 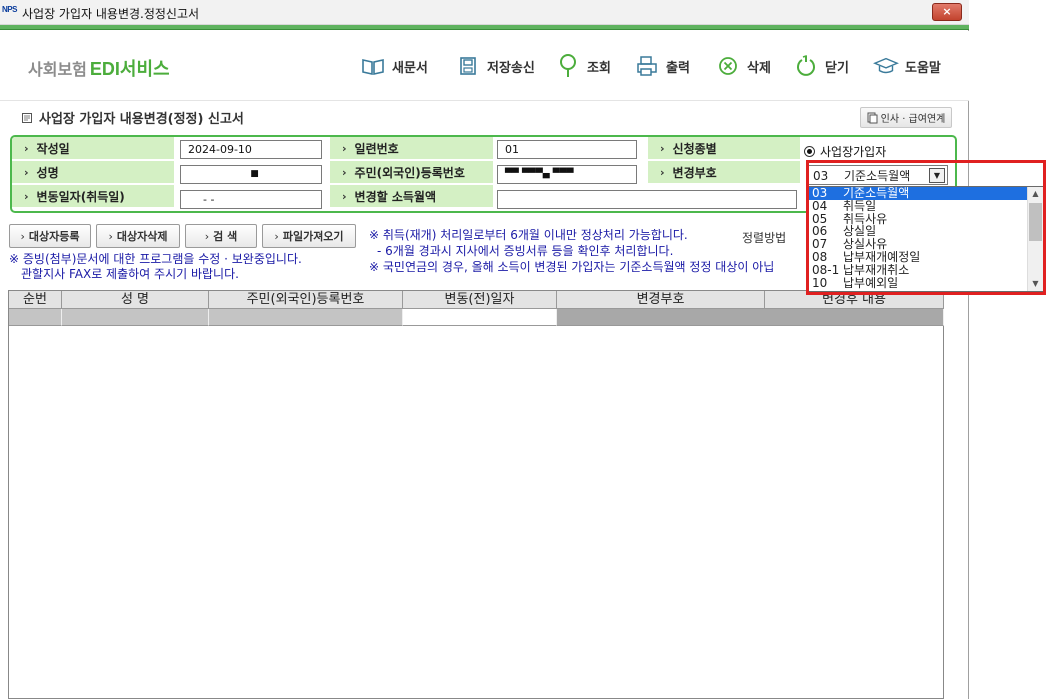 What do you see at coordinates (853, 152) in the screenshot?
I see `request-type-radio-label: 사업장가입자` at bounding box center [853, 152].